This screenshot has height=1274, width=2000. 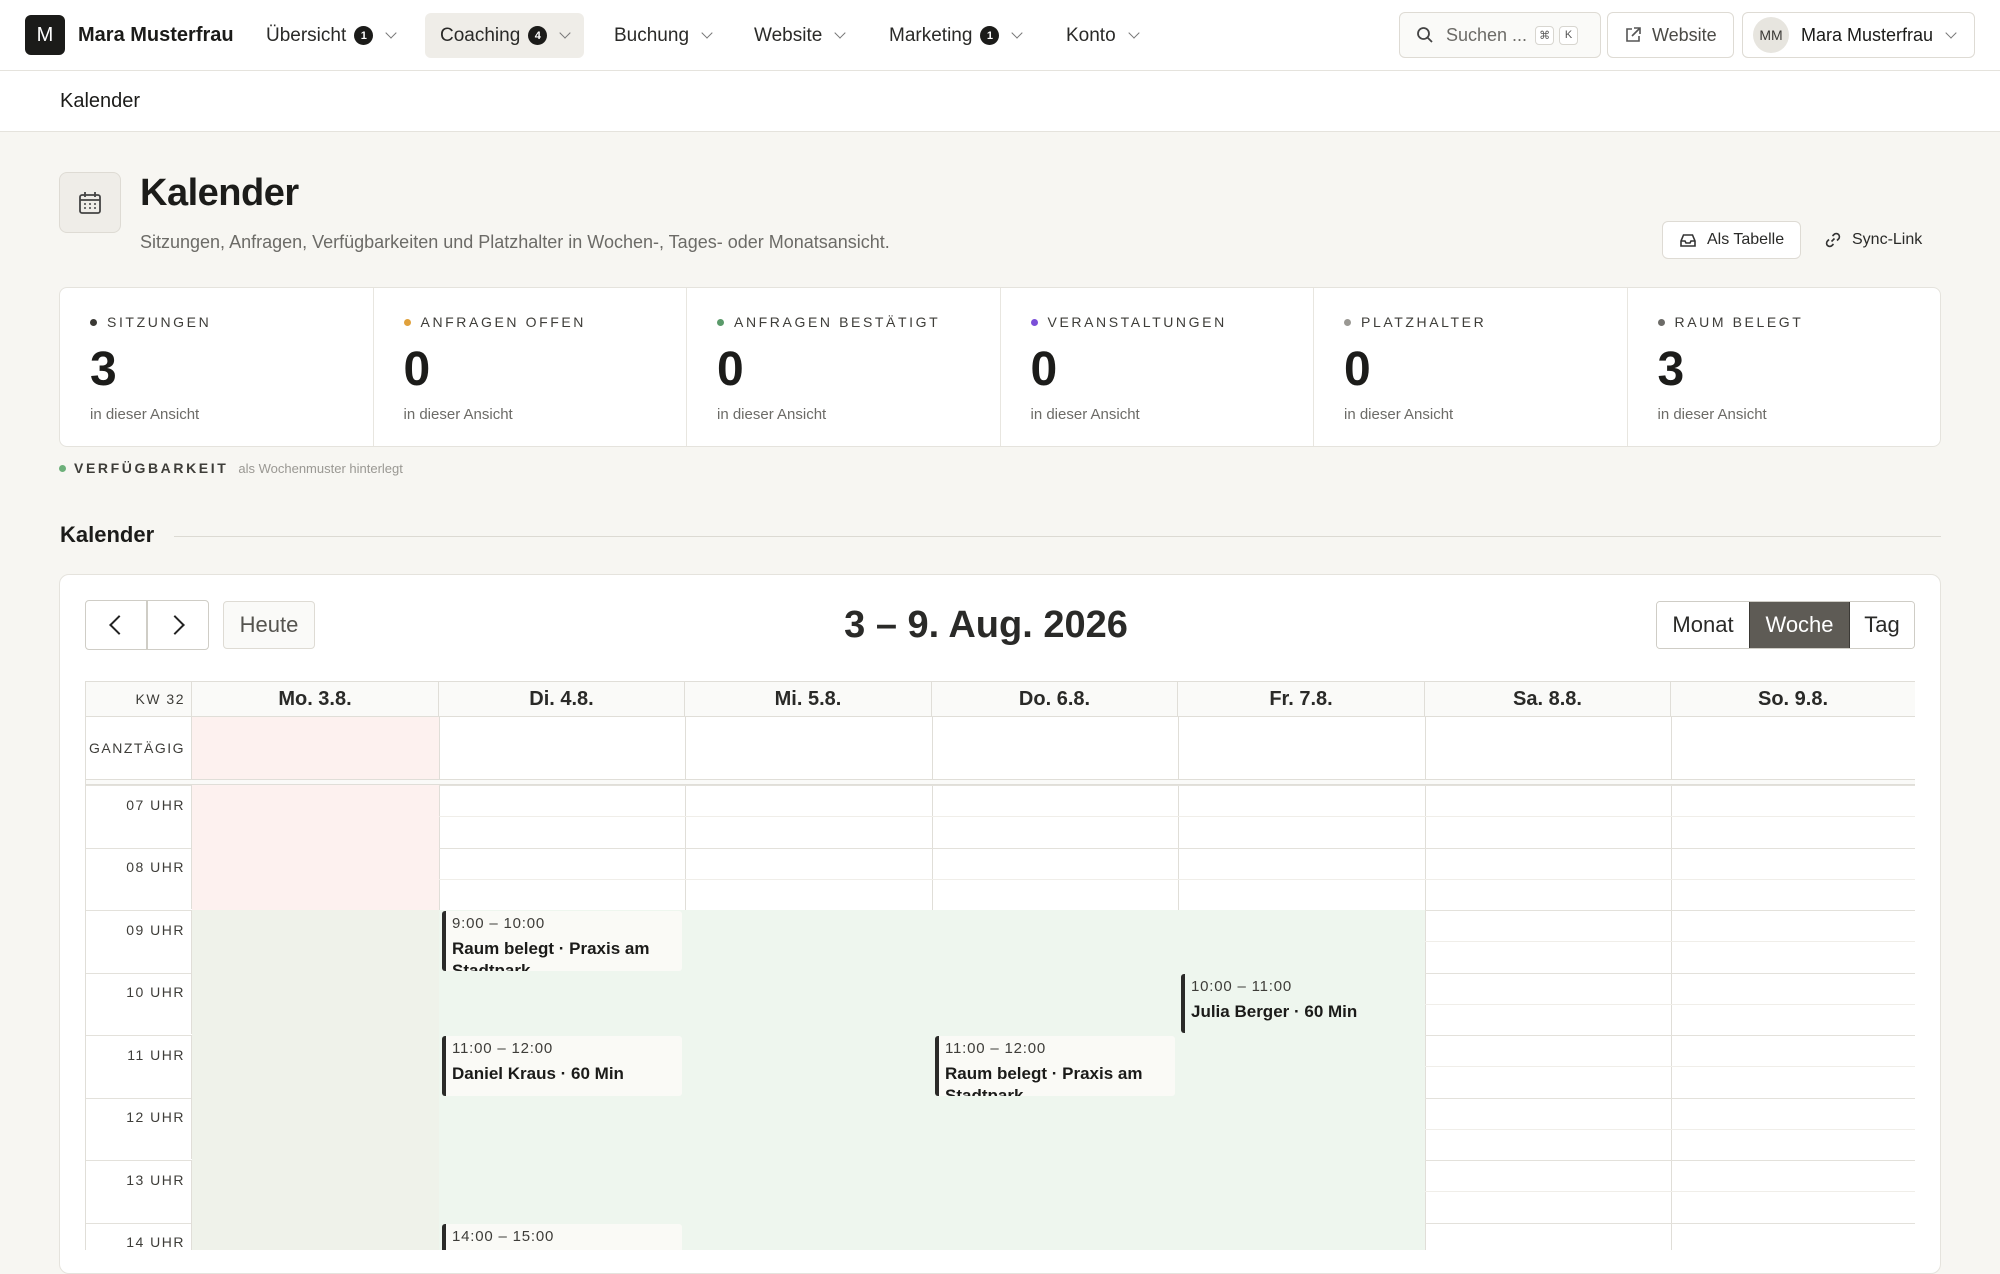 I want to click on brand-name: Mara Musterfrau, so click(x=156, y=35).